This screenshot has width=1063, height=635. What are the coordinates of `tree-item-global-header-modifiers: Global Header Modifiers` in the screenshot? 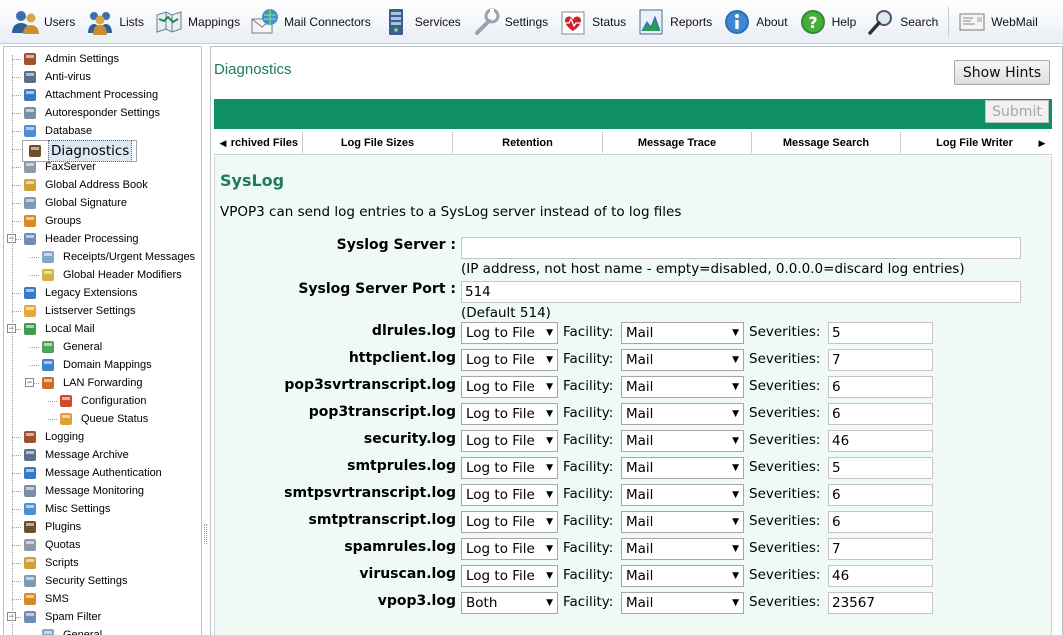 It's located at (112, 275).